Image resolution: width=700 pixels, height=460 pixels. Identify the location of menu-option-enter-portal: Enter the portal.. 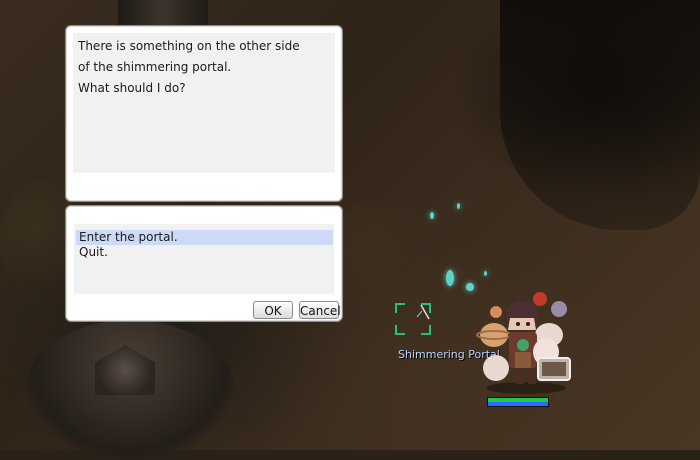
(204, 237).